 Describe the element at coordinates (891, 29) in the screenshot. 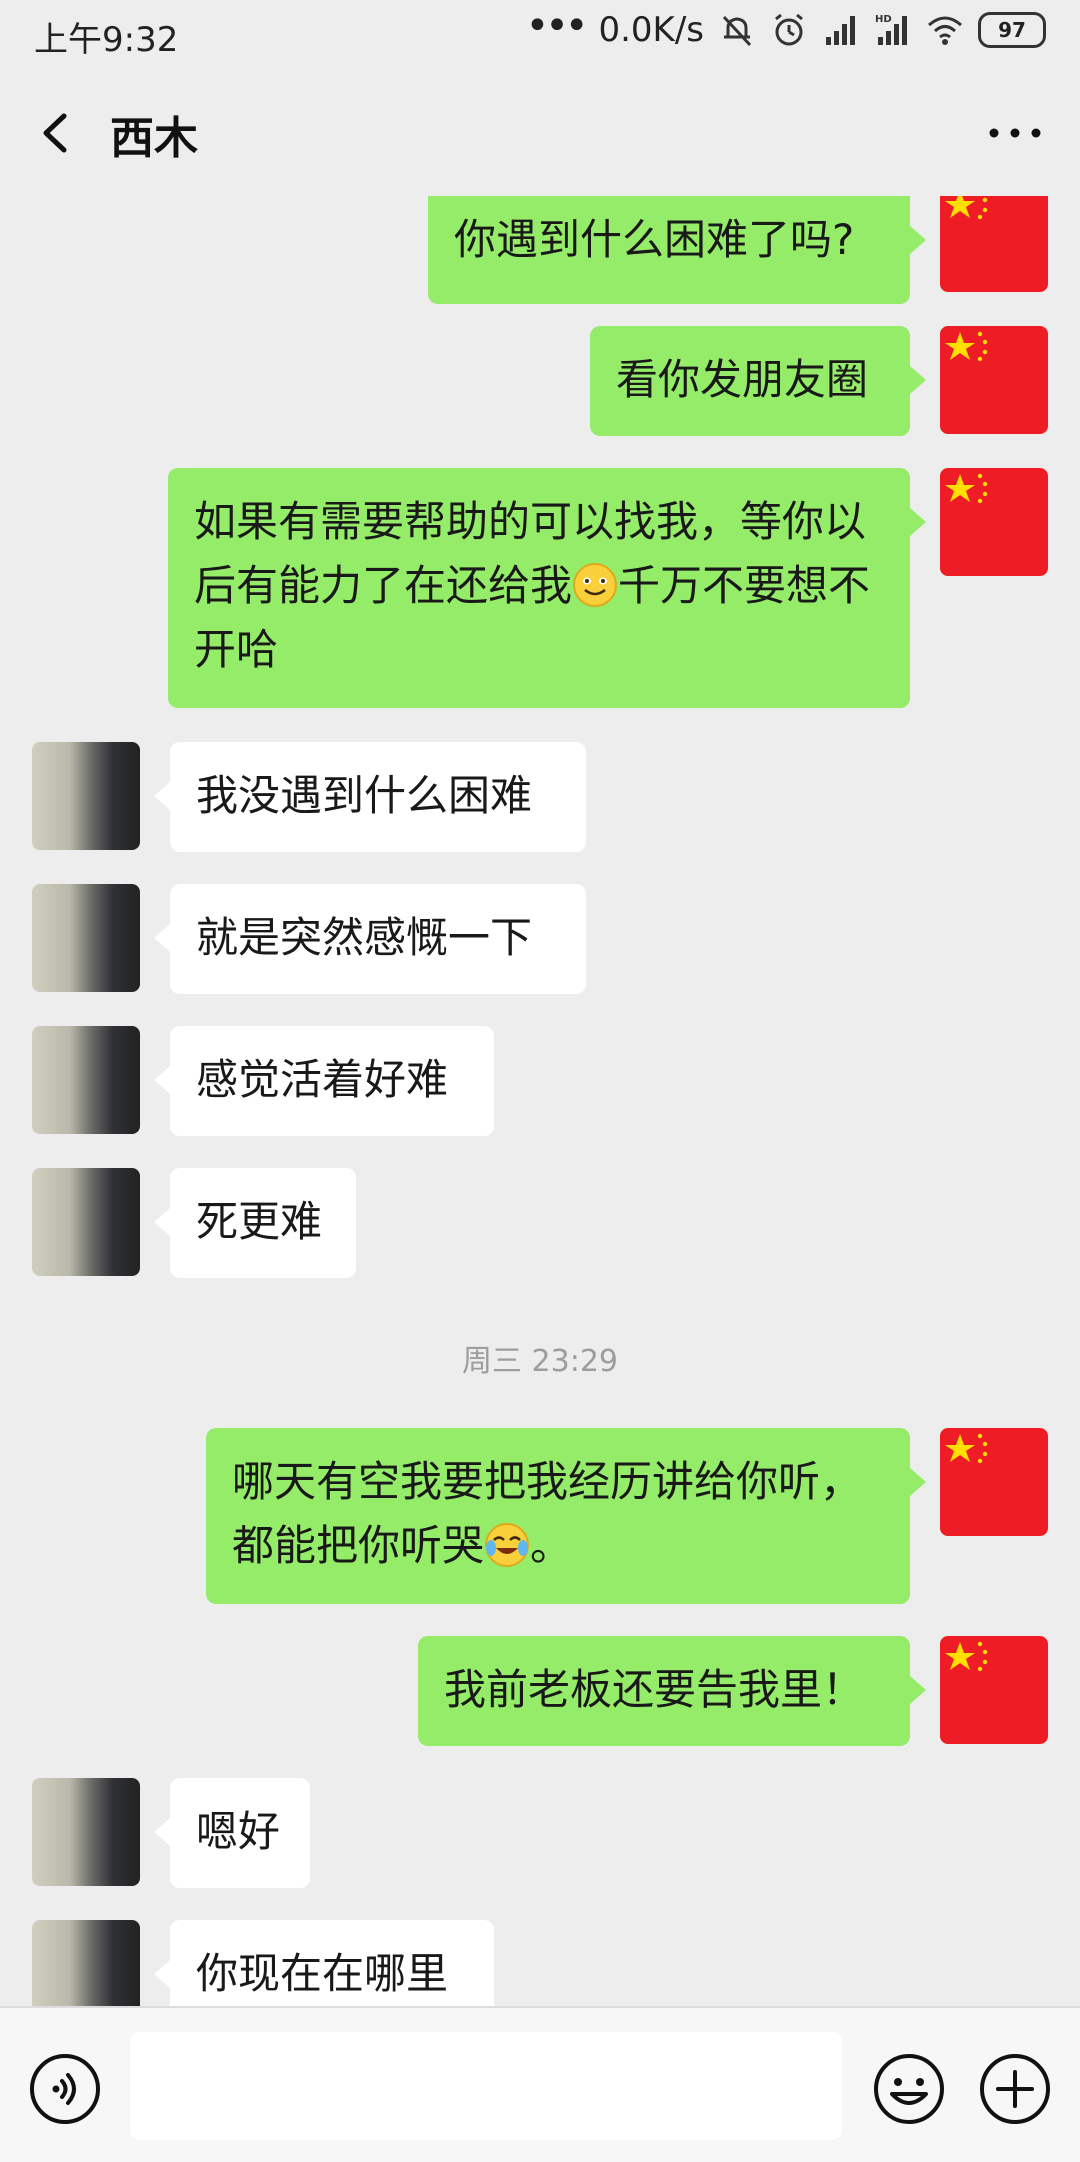

I see `hd-signal-icon: HD` at that location.